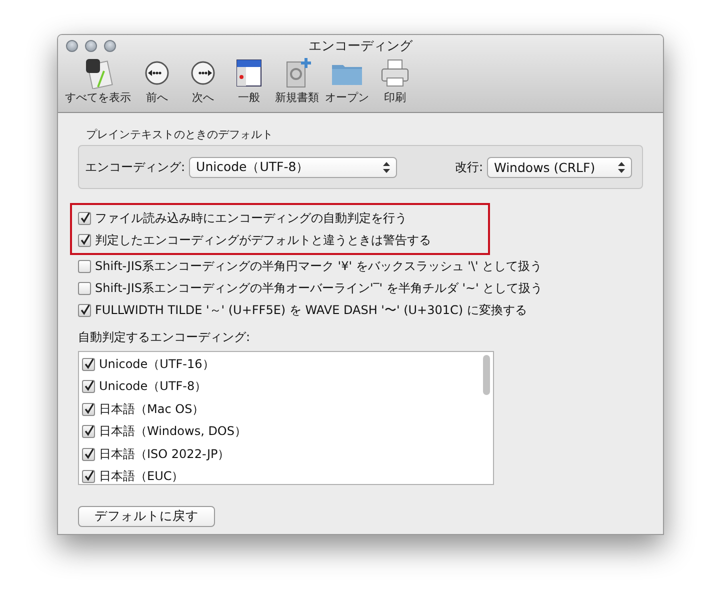 This screenshot has width=721, height=615. I want to click on toolbar-button: 印刷, so click(395, 81).